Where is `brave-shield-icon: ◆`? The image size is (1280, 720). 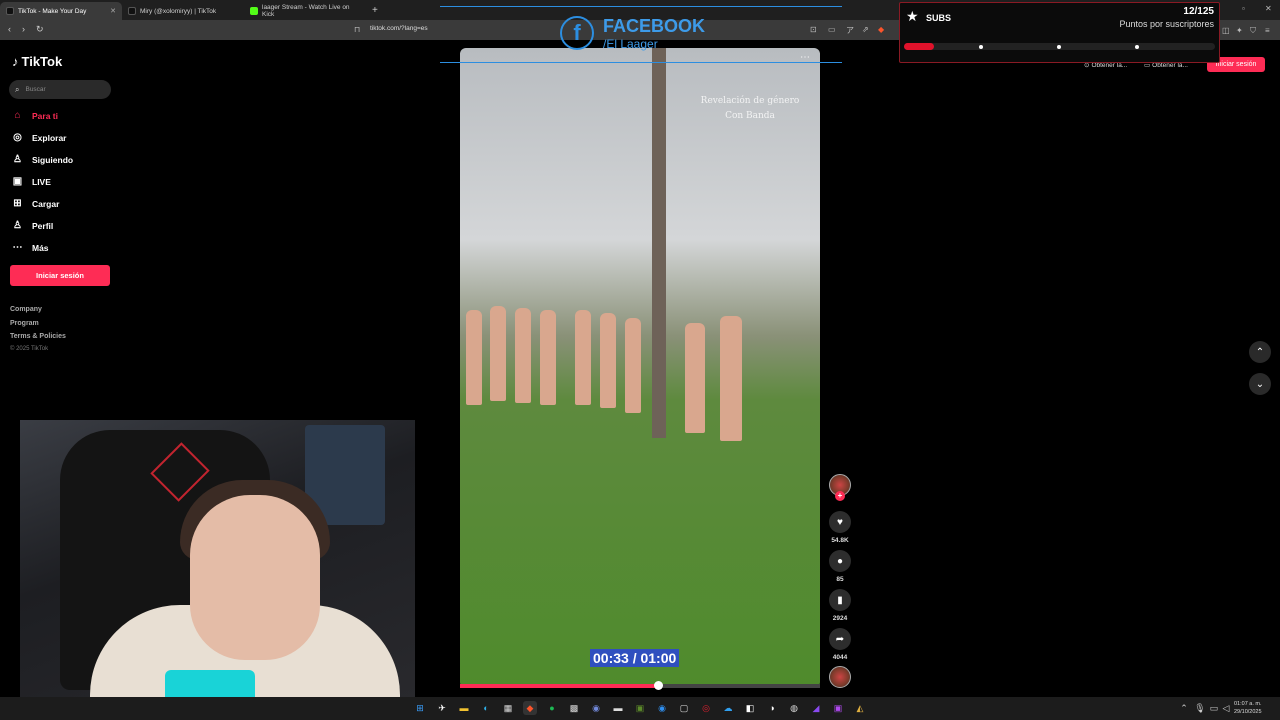 brave-shield-icon: ◆ is located at coordinates (881, 29).